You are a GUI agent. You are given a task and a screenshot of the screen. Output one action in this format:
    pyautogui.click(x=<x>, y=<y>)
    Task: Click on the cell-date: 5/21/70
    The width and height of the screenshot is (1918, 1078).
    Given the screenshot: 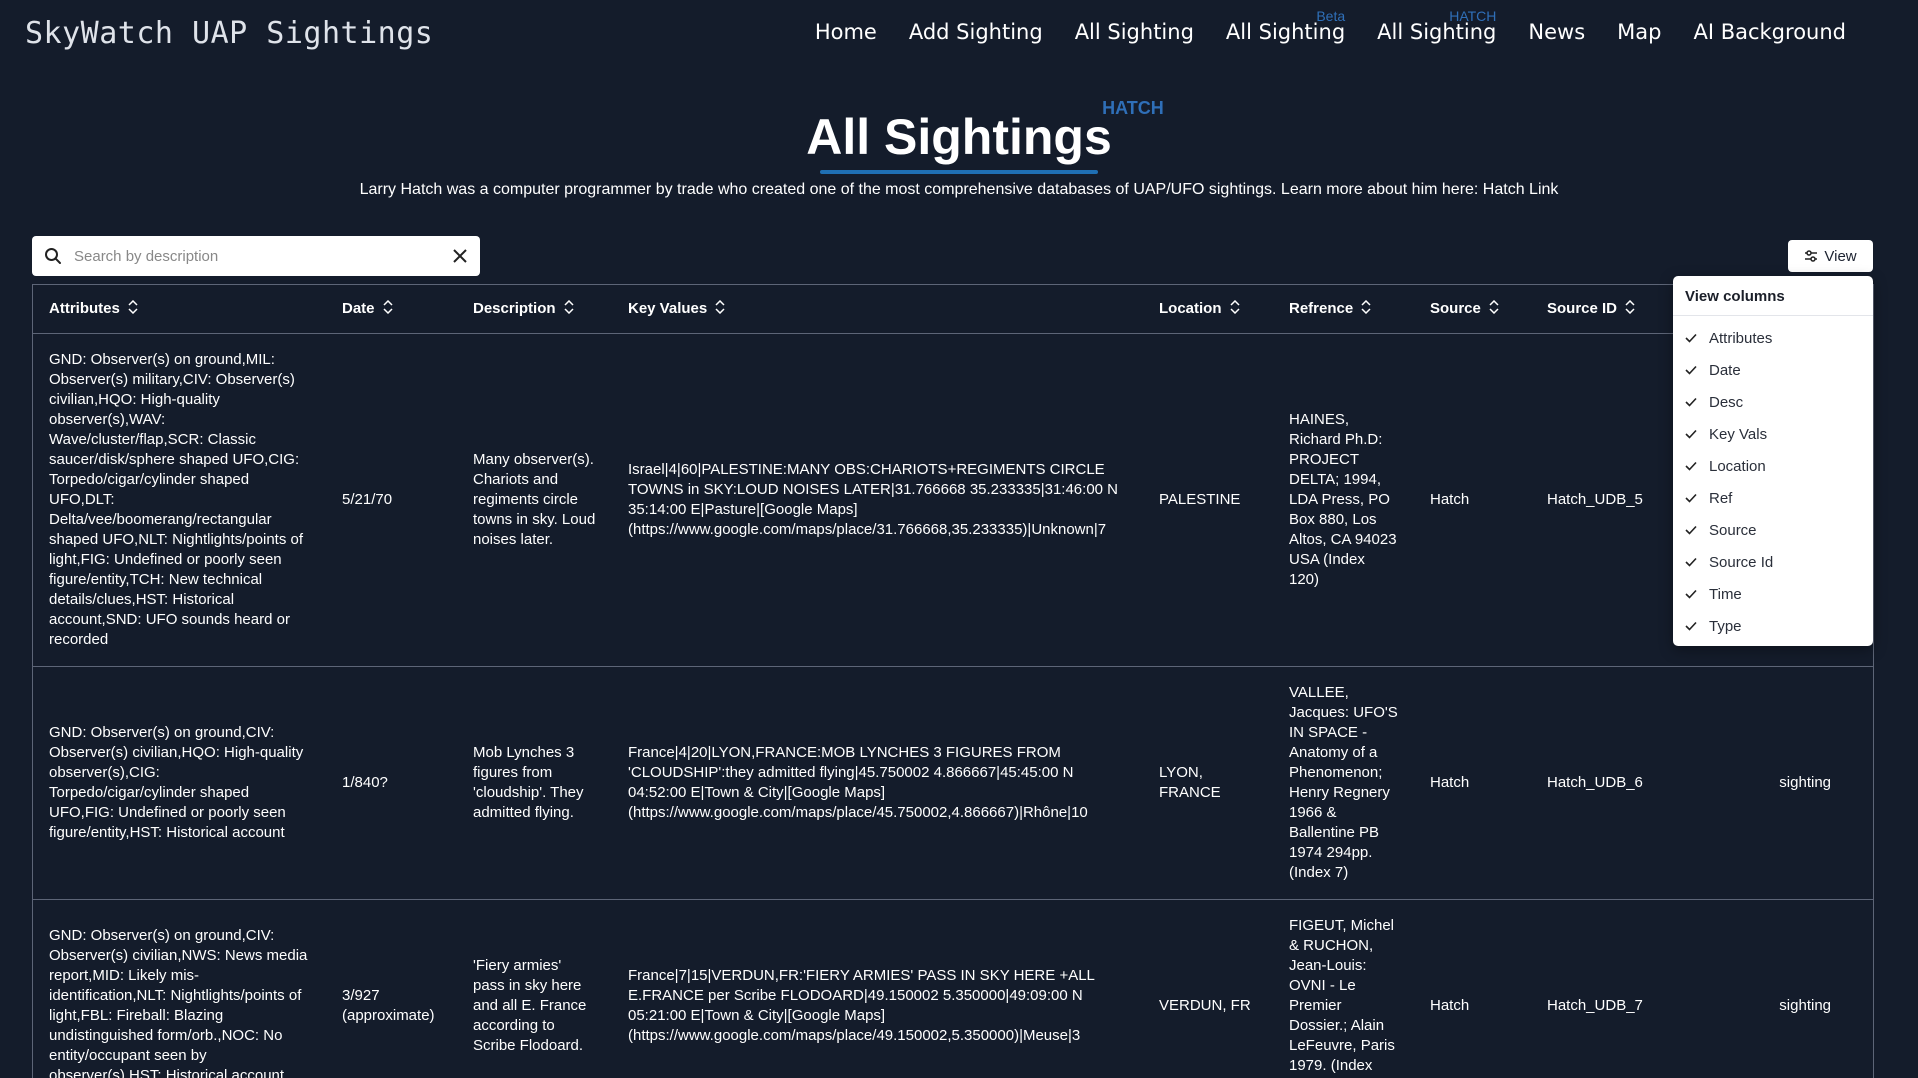 What is the action you would take?
    pyautogui.click(x=391, y=500)
    